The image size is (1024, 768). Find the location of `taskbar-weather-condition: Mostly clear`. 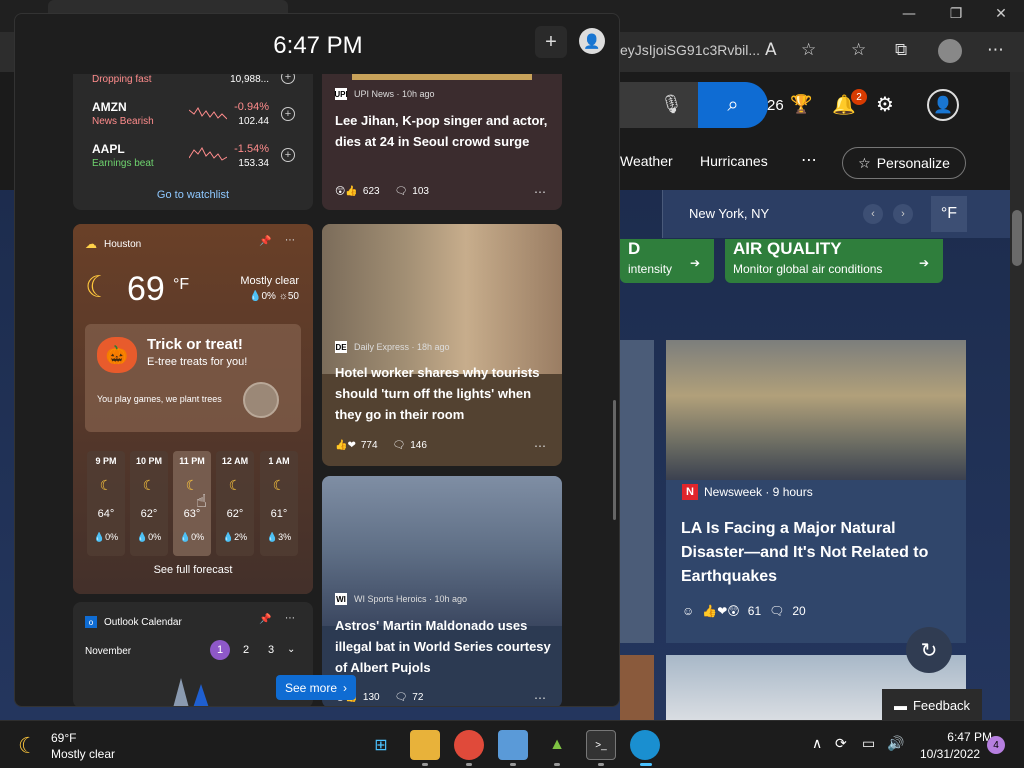

taskbar-weather-condition: Mostly clear is located at coordinates (83, 754).